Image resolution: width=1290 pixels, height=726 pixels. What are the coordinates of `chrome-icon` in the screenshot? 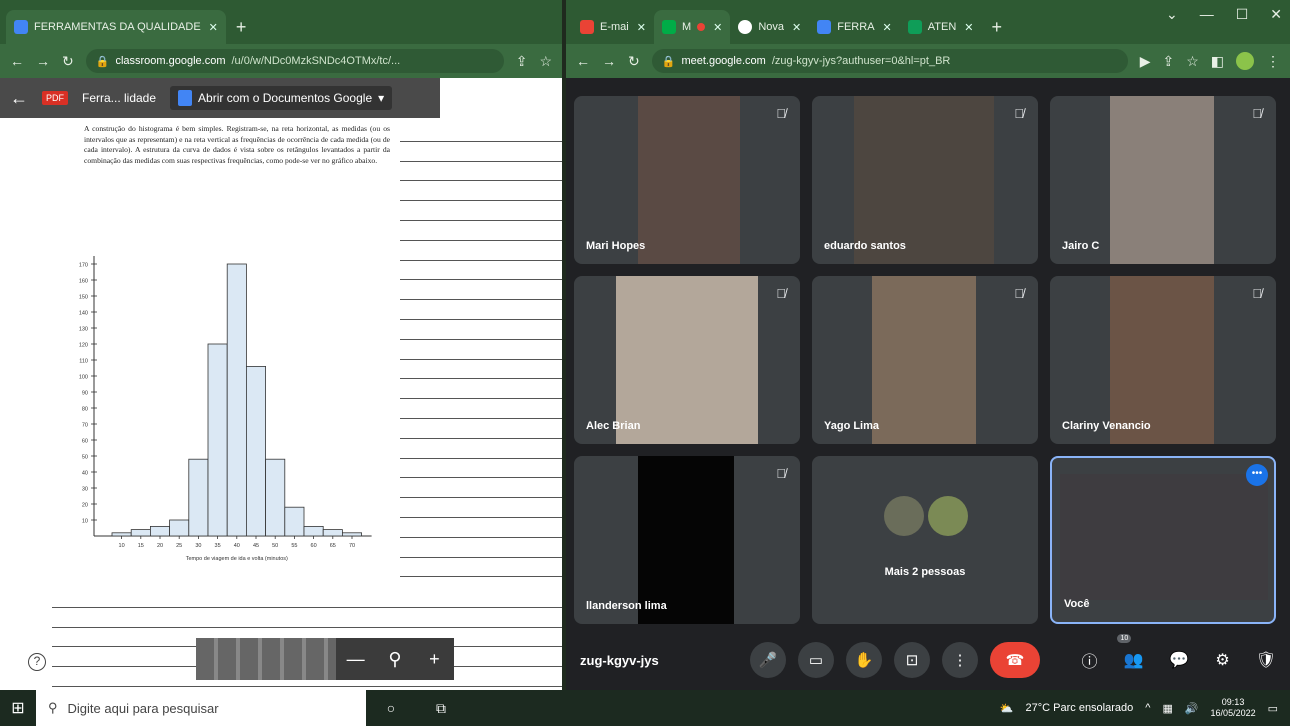 It's located at (745, 27).